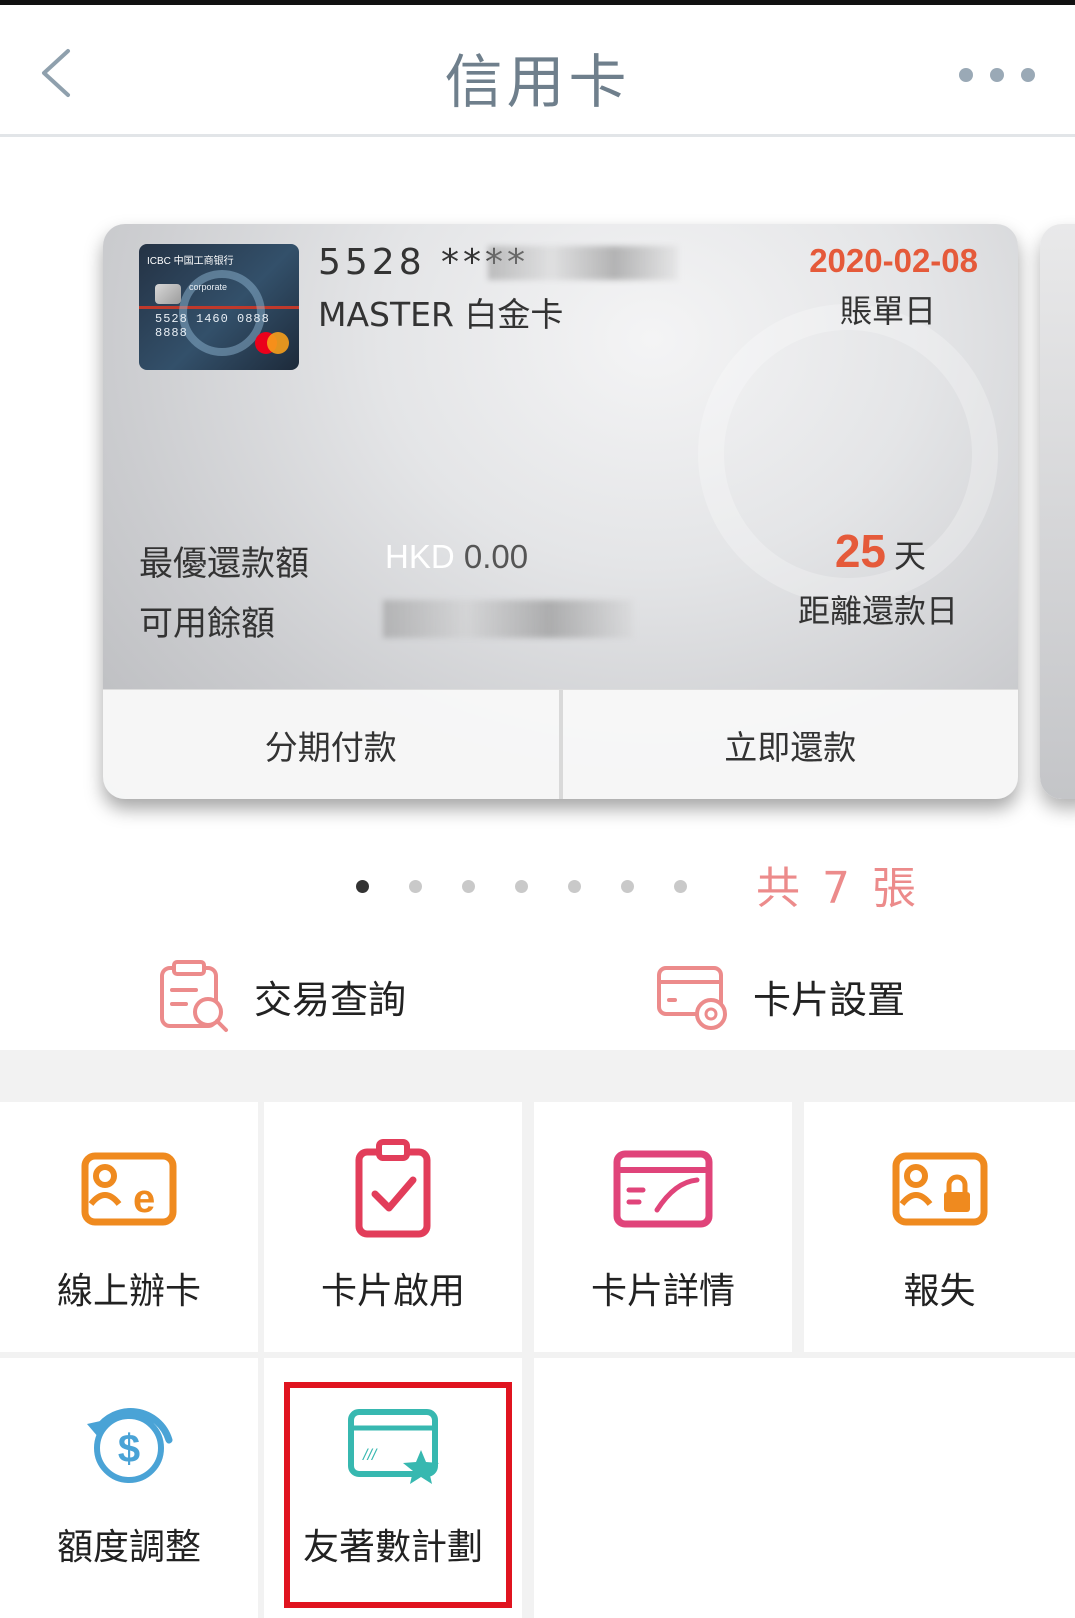 The height and width of the screenshot is (1618, 1075). What do you see at coordinates (208, 287) in the screenshot?
I see `card-thumb-corporate: corporate` at bounding box center [208, 287].